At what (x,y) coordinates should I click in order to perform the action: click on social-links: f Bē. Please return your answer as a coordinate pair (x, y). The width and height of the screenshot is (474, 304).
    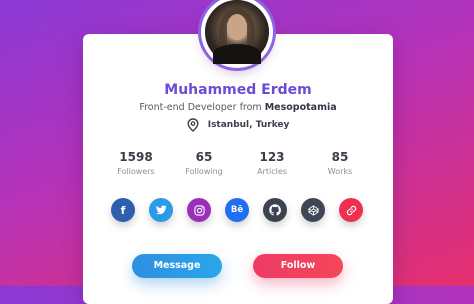
    Looking at the image, I should click on (237, 211).